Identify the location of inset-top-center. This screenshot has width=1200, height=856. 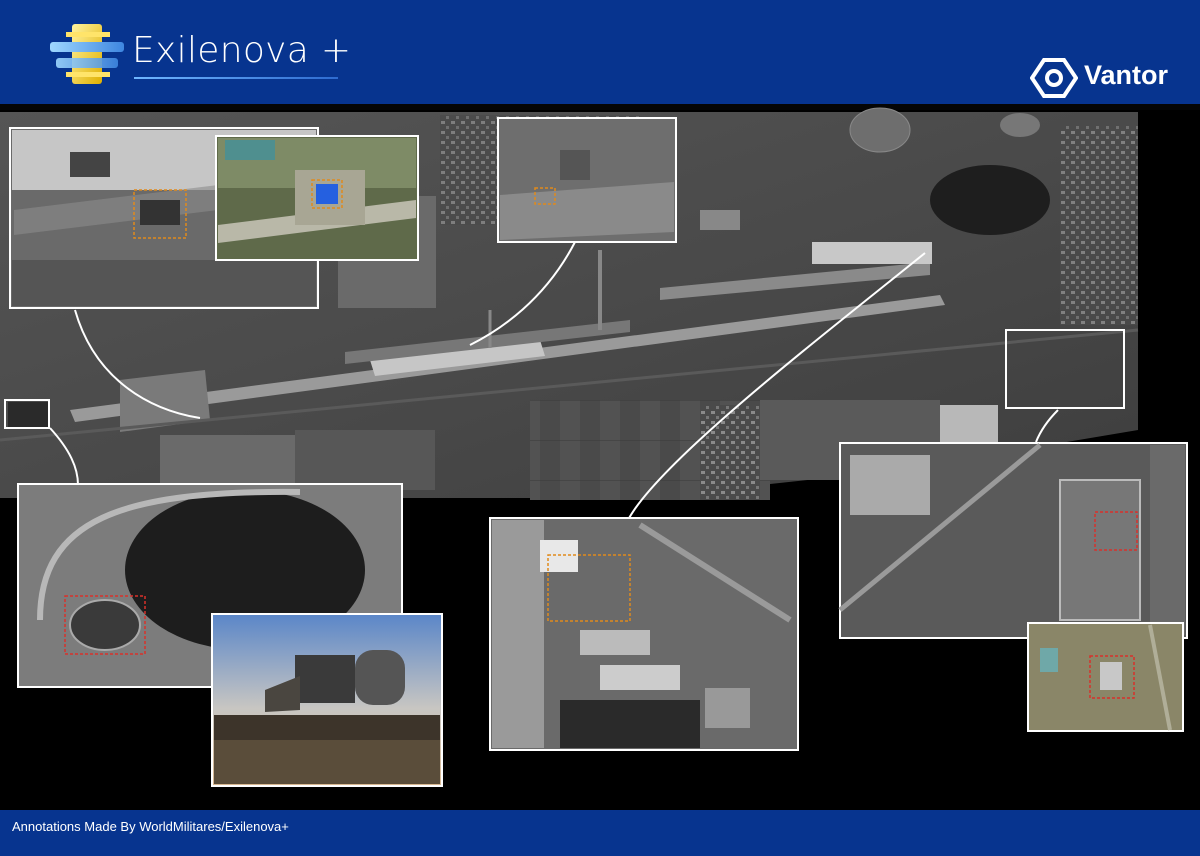
(587, 180).